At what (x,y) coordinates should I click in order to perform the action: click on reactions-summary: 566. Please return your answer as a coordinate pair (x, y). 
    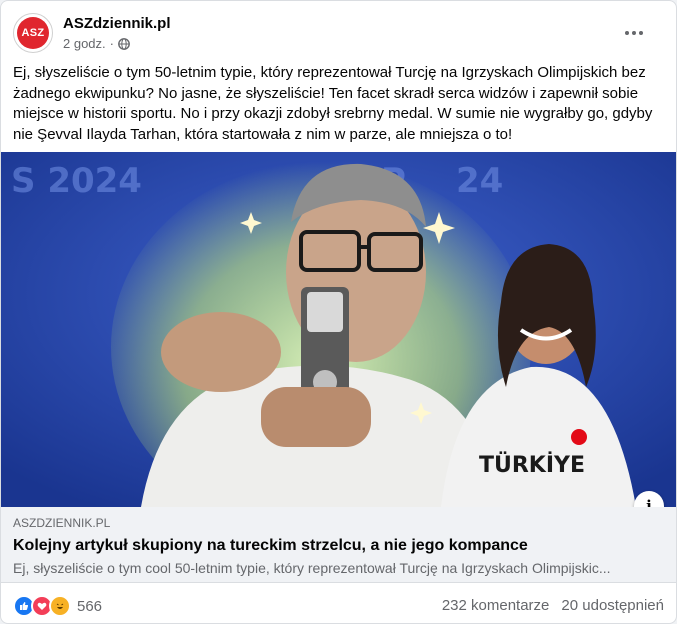
    Looking at the image, I should click on (57, 606).